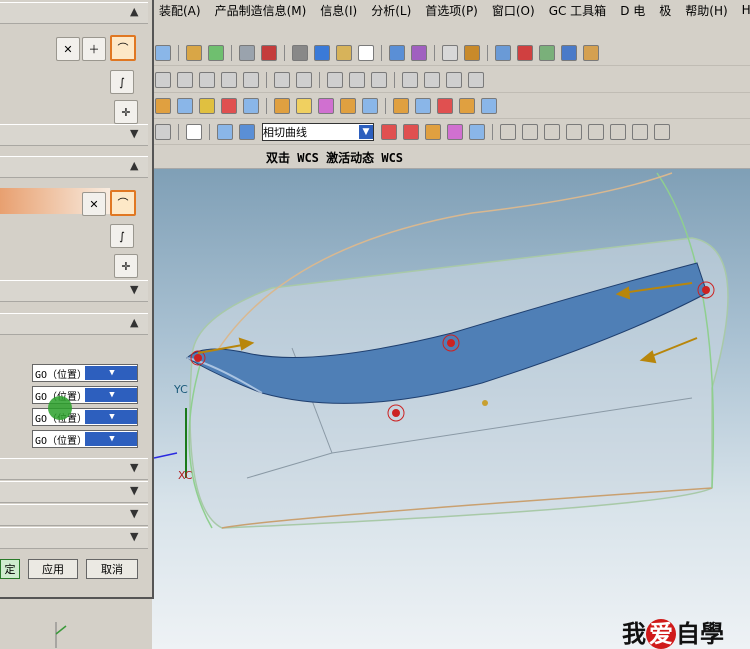 This screenshot has height=649, width=750. Describe the element at coordinates (338, 10) in the screenshot. I see `menu-info: 信息(I)` at that location.